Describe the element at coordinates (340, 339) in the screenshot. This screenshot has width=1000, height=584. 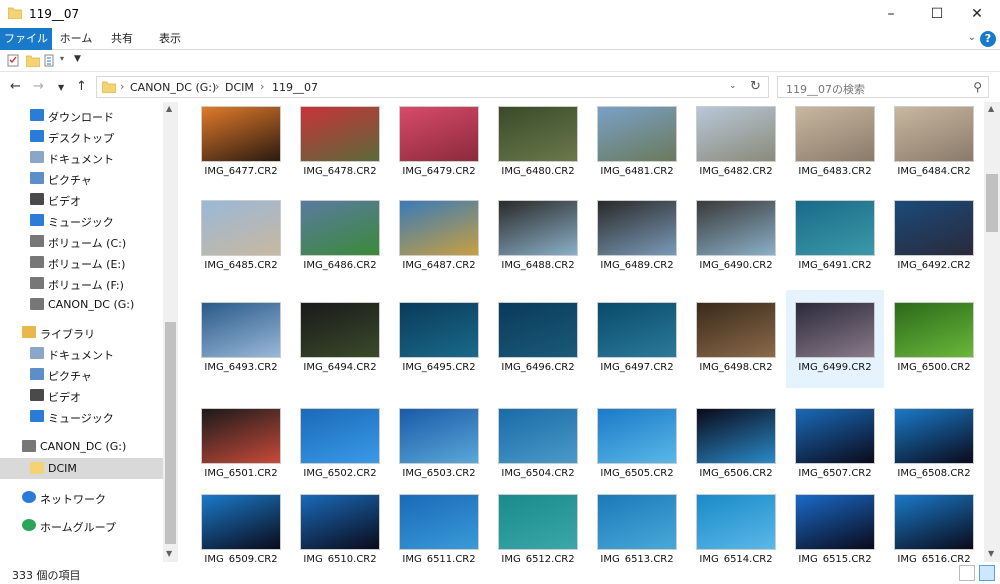
I see `file-tile: IMG_6494.CR2` at that location.